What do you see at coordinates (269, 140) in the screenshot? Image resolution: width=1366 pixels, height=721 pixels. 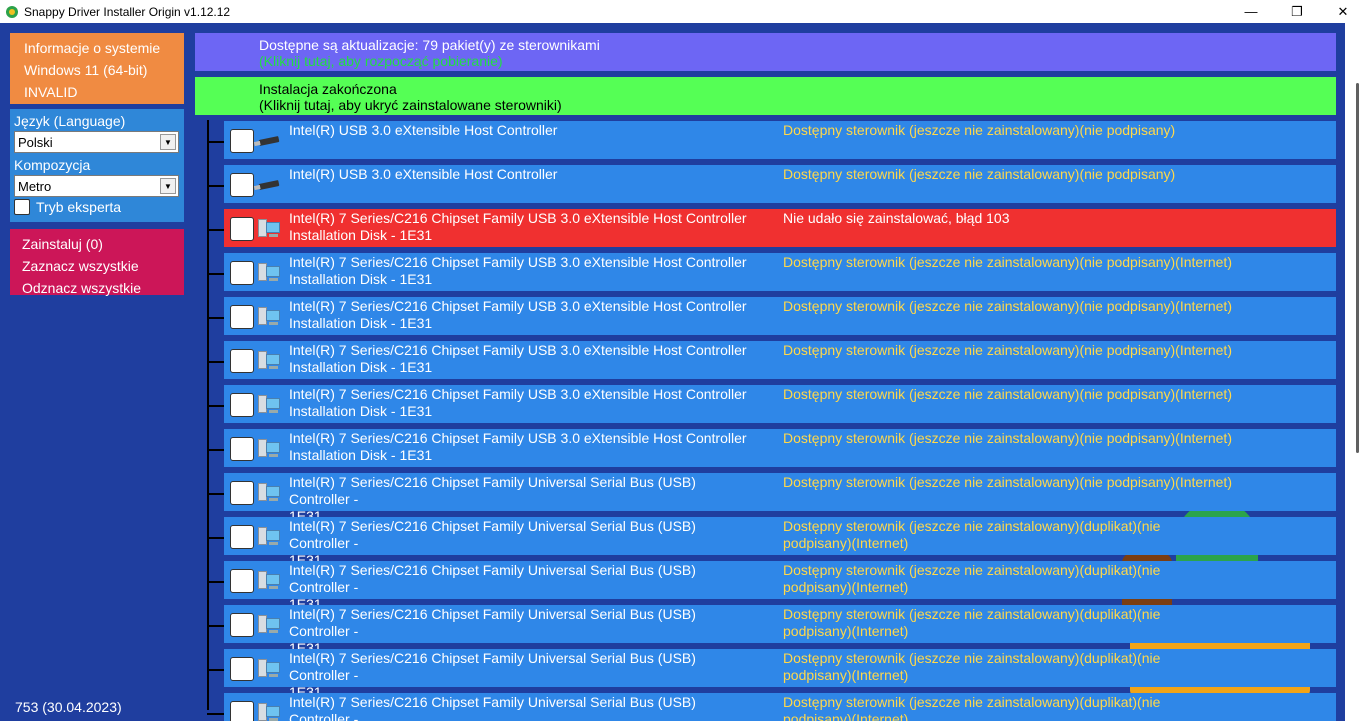 I see `usb-icon` at bounding box center [269, 140].